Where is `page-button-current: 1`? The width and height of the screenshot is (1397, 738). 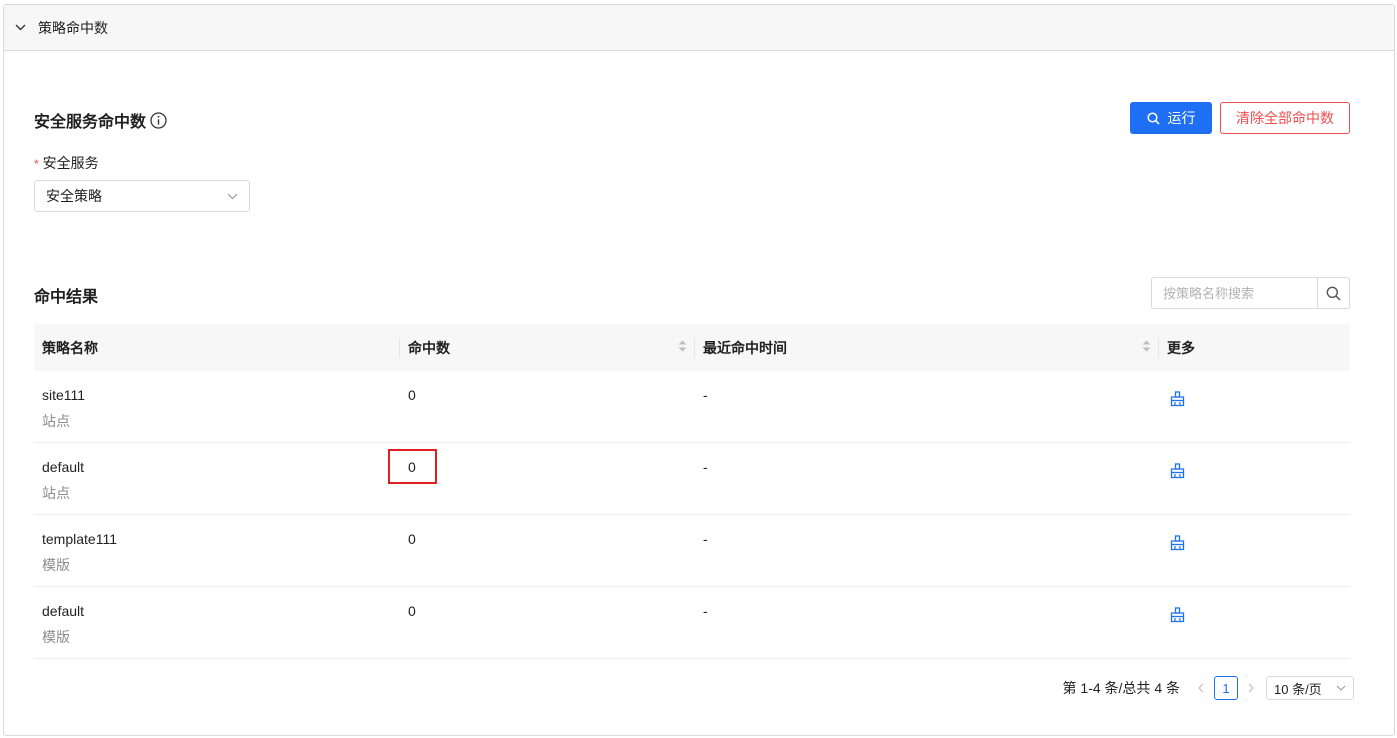 page-button-current: 1 is located at coordinates (1226, 688).